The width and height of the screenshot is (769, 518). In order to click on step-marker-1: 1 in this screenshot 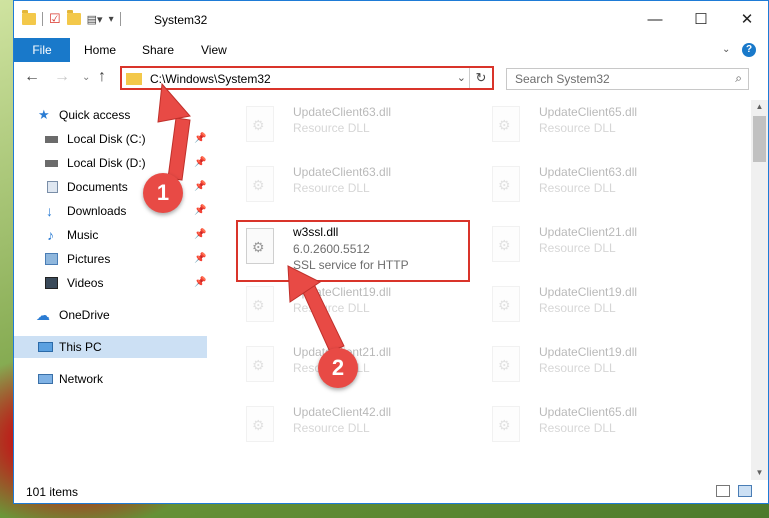, I will do `click(163, 193)`.